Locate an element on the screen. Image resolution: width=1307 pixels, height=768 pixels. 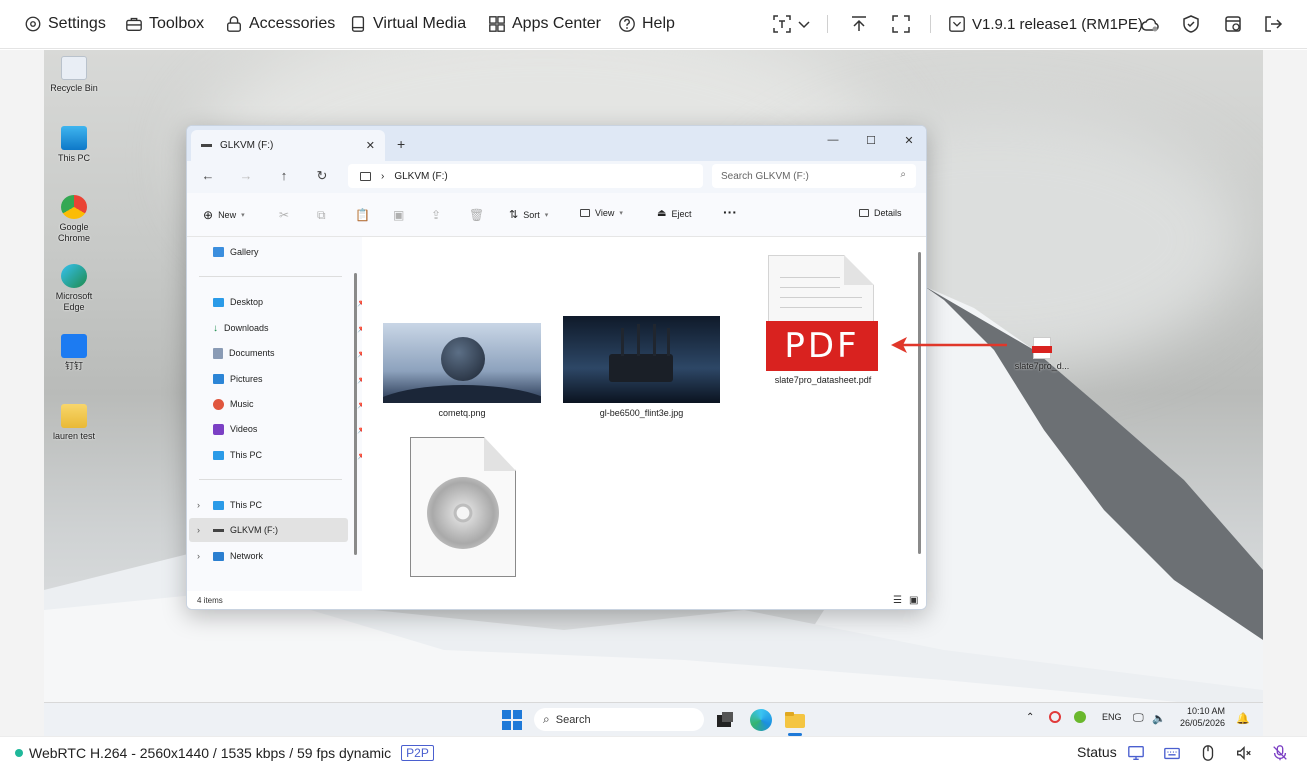
settings-menu: Settings is located at coordinates (65, 24).